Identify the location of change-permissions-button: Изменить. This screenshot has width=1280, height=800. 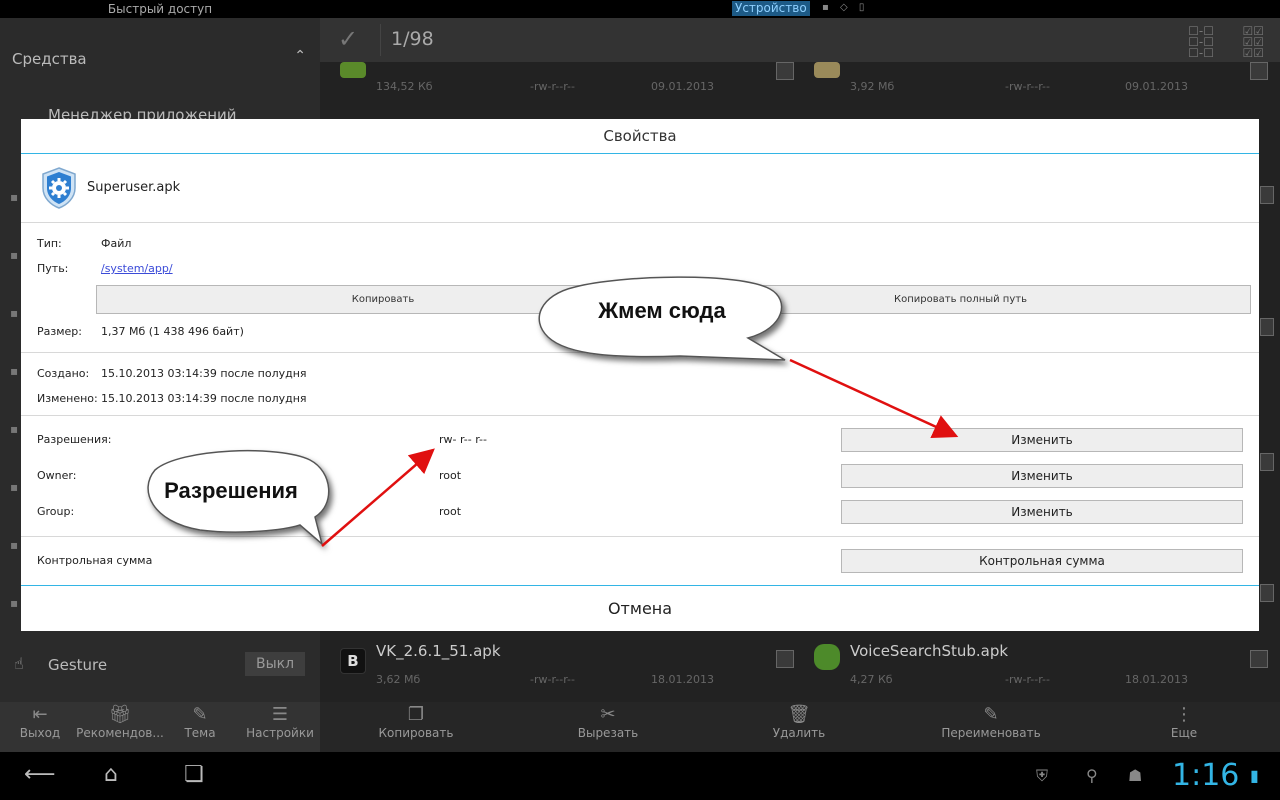
(1042, 440).